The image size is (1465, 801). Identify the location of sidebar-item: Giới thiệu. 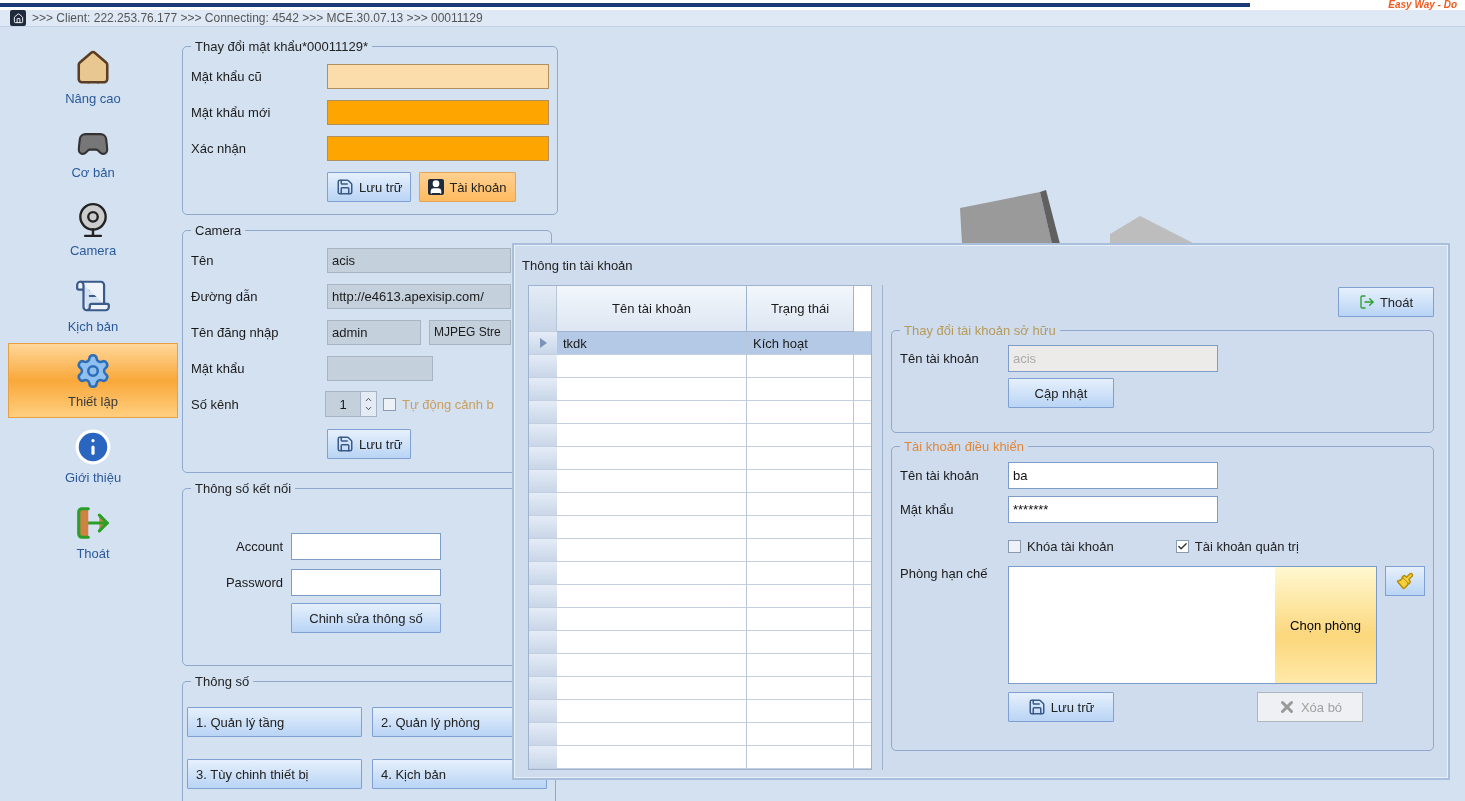
(93, 456).